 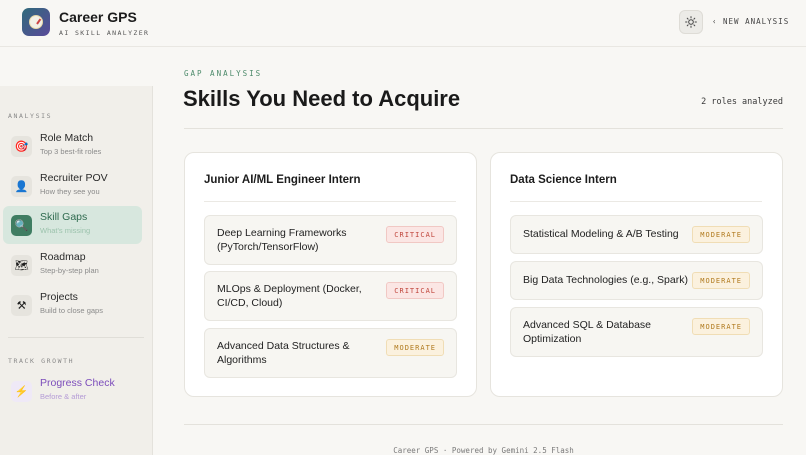 What do you see at coordinates (30, 116) in the screenshot?
I see `sidebar-section-analysis: ANALYSIS` at bounding box center [30, 116].